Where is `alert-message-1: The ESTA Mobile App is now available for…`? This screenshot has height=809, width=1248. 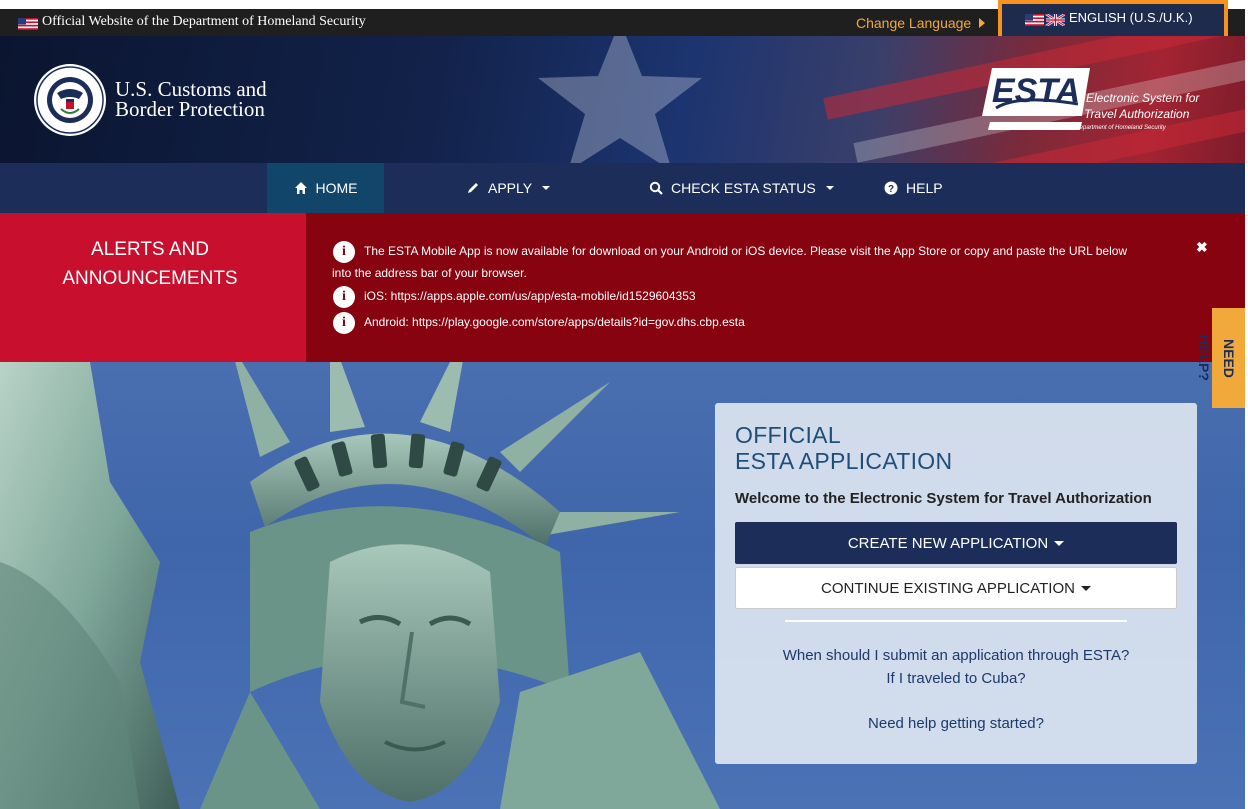 alert-message-1: The ESTA Mobile App is now available for… is located at coordinates (746, 251).